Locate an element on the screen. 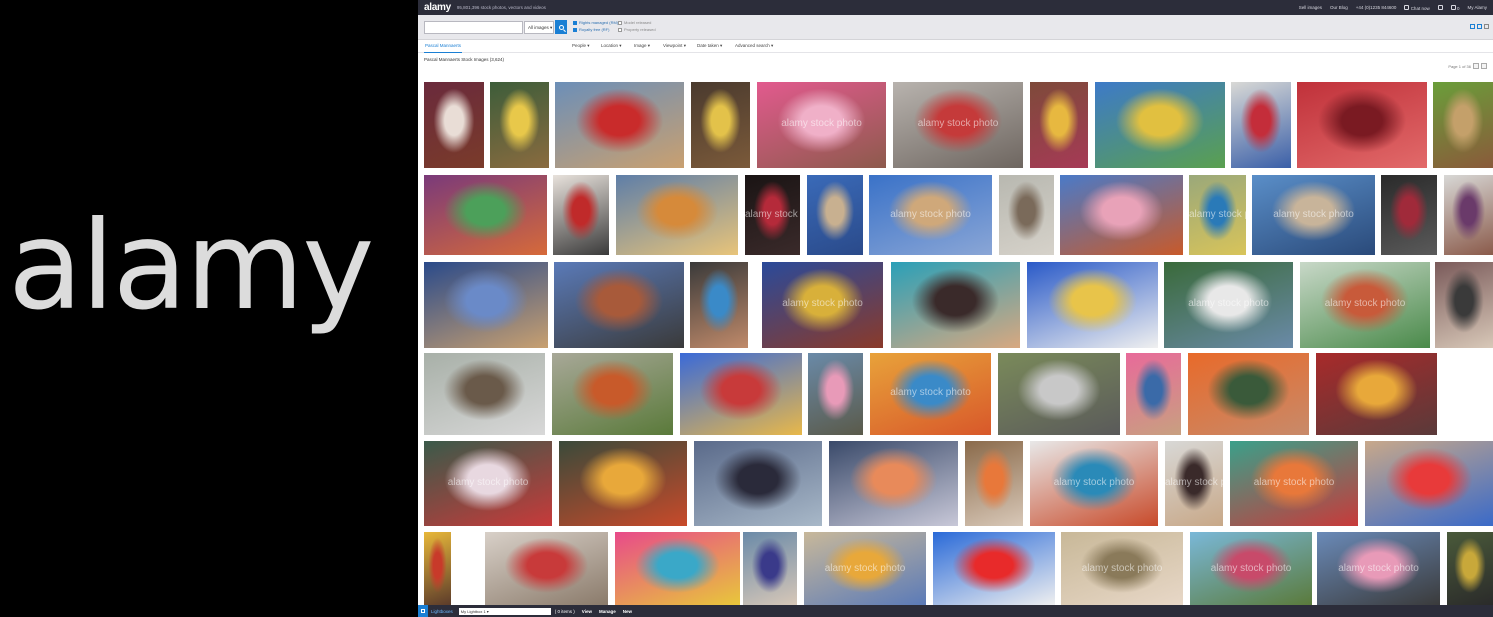 The width and height of the screenshot is (1493, 617). lightbox-count: ( 0 items ) is located at coordinates (564, 611).